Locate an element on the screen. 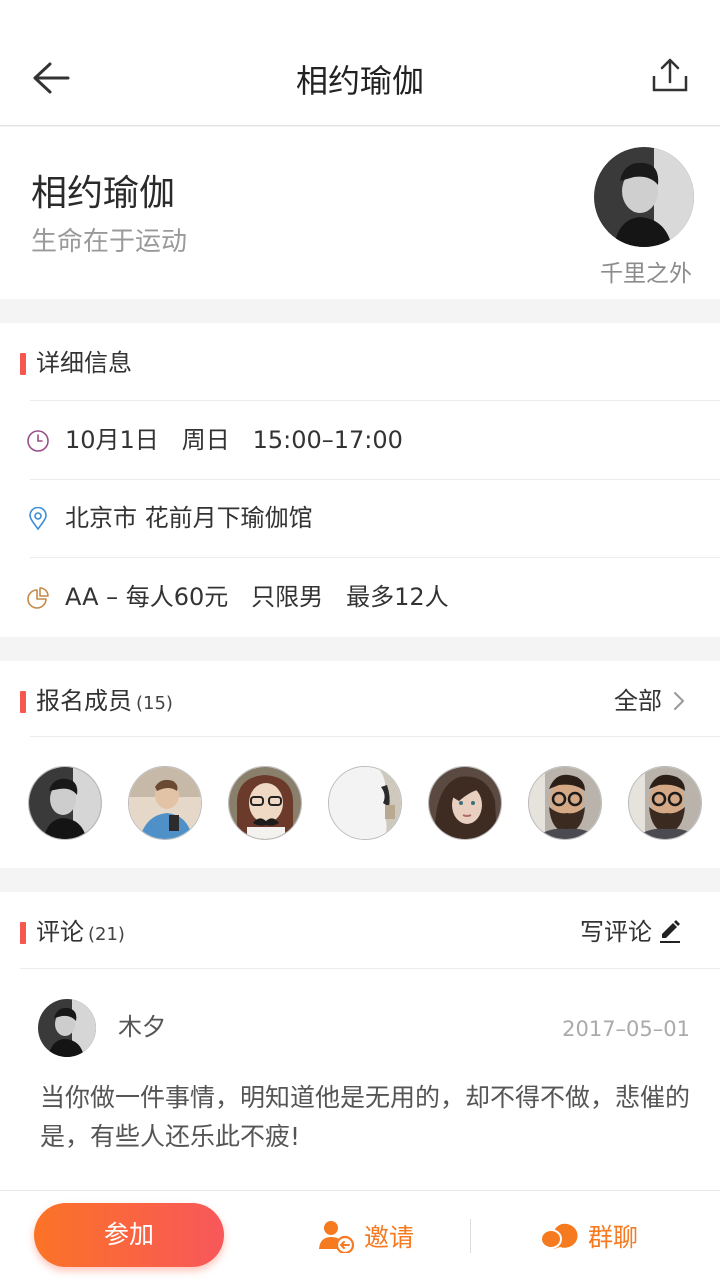 The image size is (720, 1280). invite-label: 邀请 is located at coordinates (389, 1237).